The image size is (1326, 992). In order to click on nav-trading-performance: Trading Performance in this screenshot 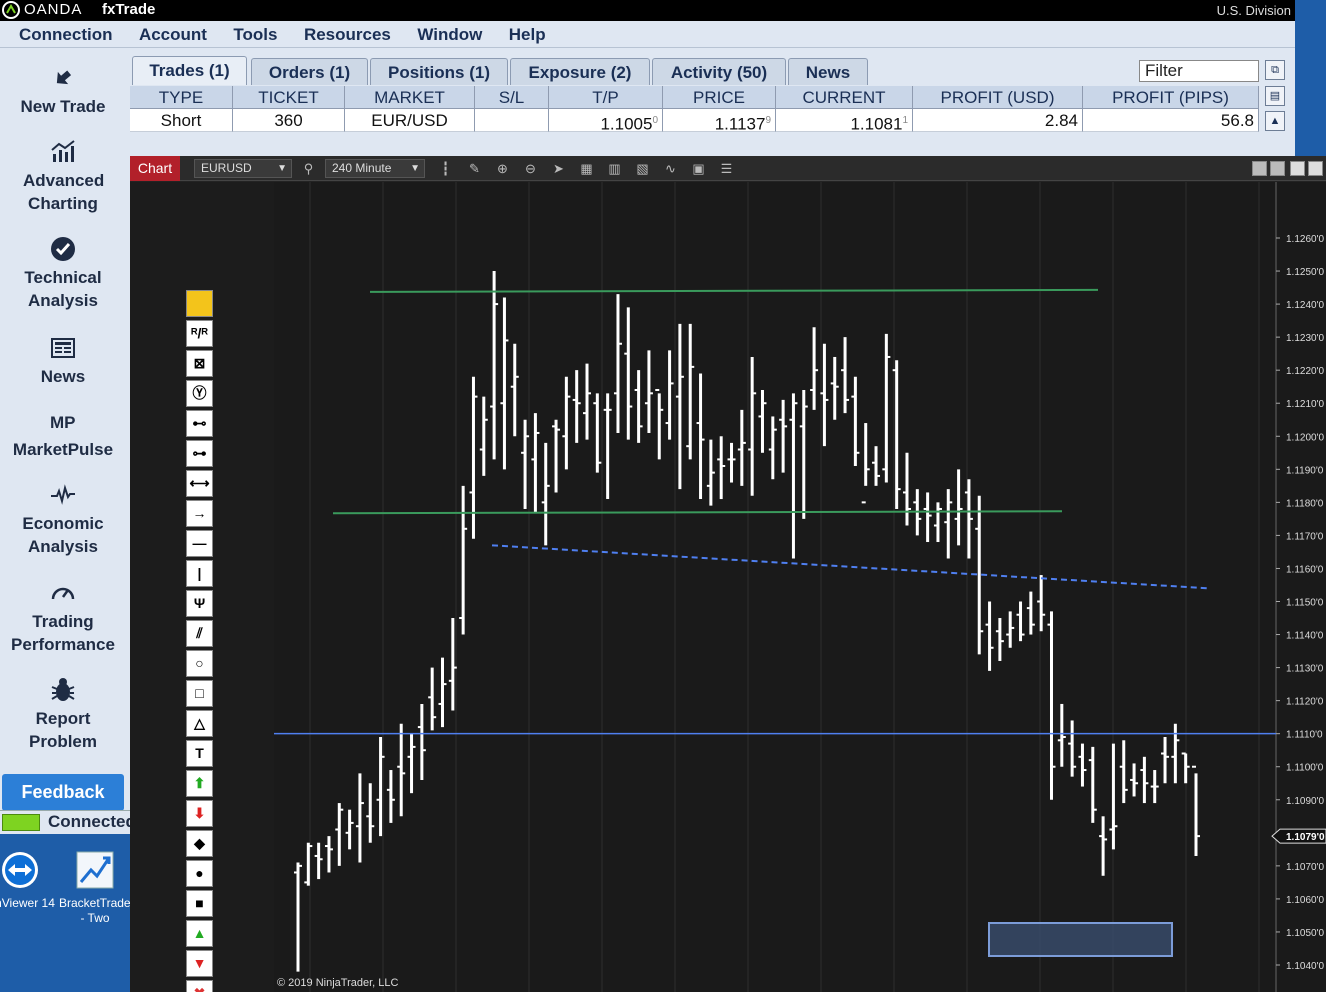, I will do `click(63, 617)`.